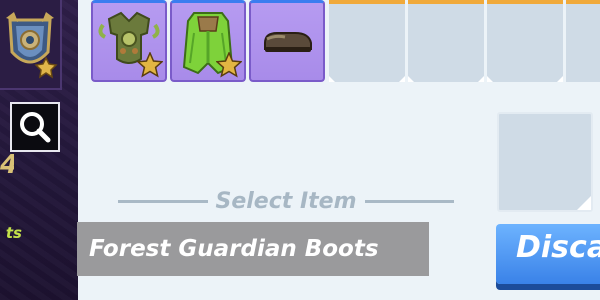  What do you see at coordinates (545, 162) in the screenshot?
I see `selected-item-preview-slot` at bounding box center [545, 162].